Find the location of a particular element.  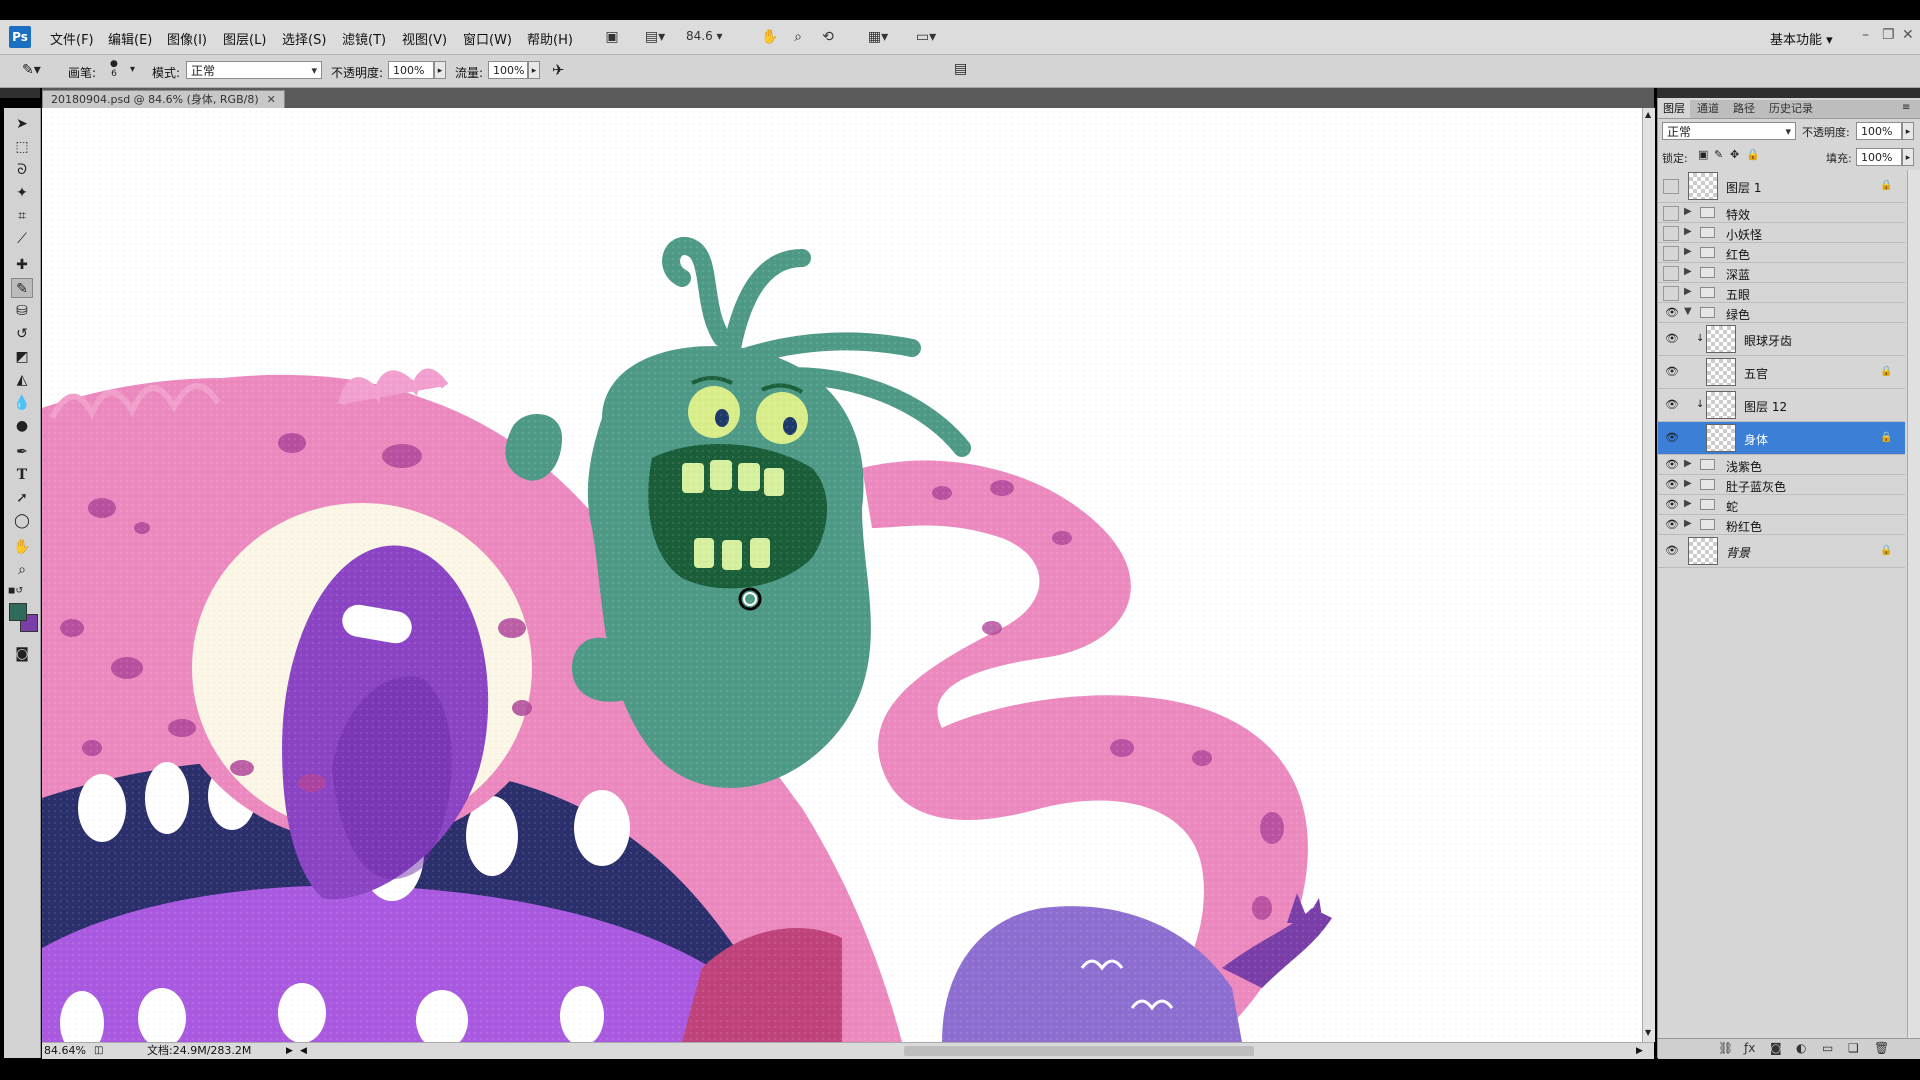

rotate-view-icon: ⟲ is located at coordinates (828, 37).